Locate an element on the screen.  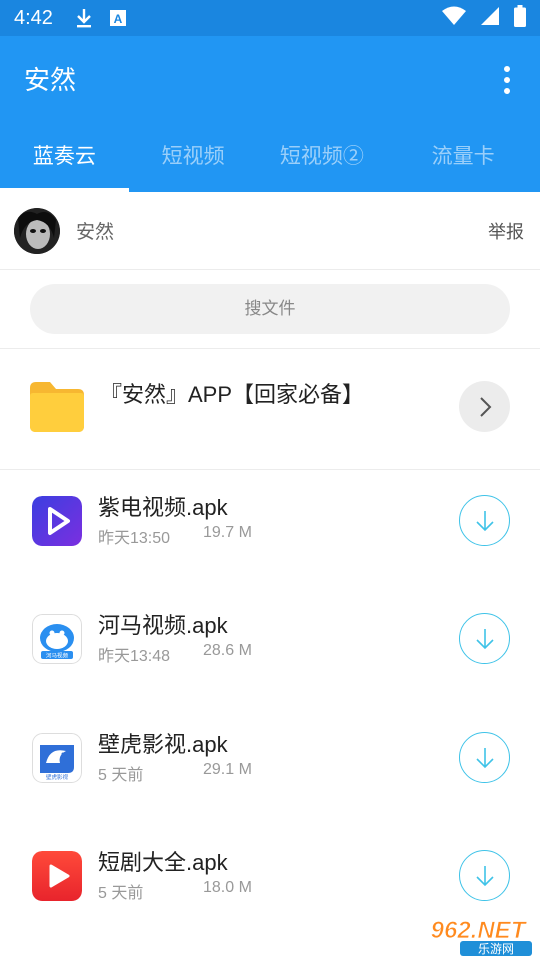
status-time: 4:42 is located at coordinates (33, 17).